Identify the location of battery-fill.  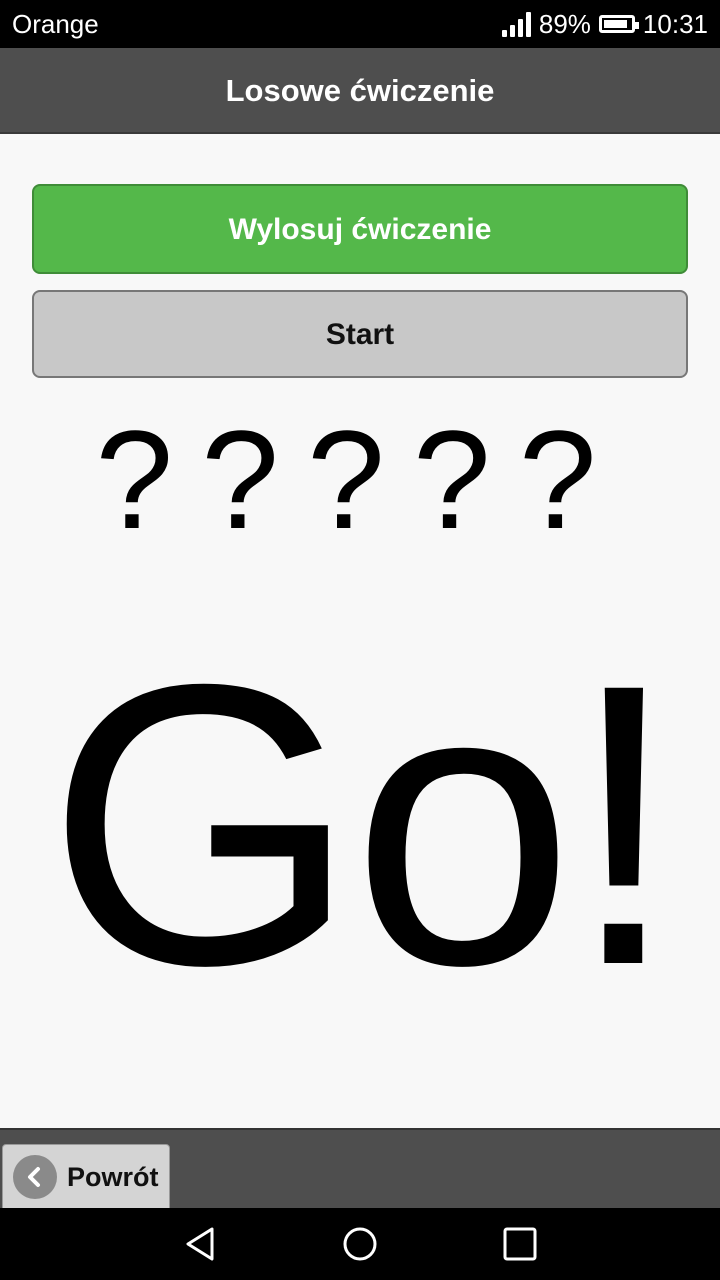
(615, 24).